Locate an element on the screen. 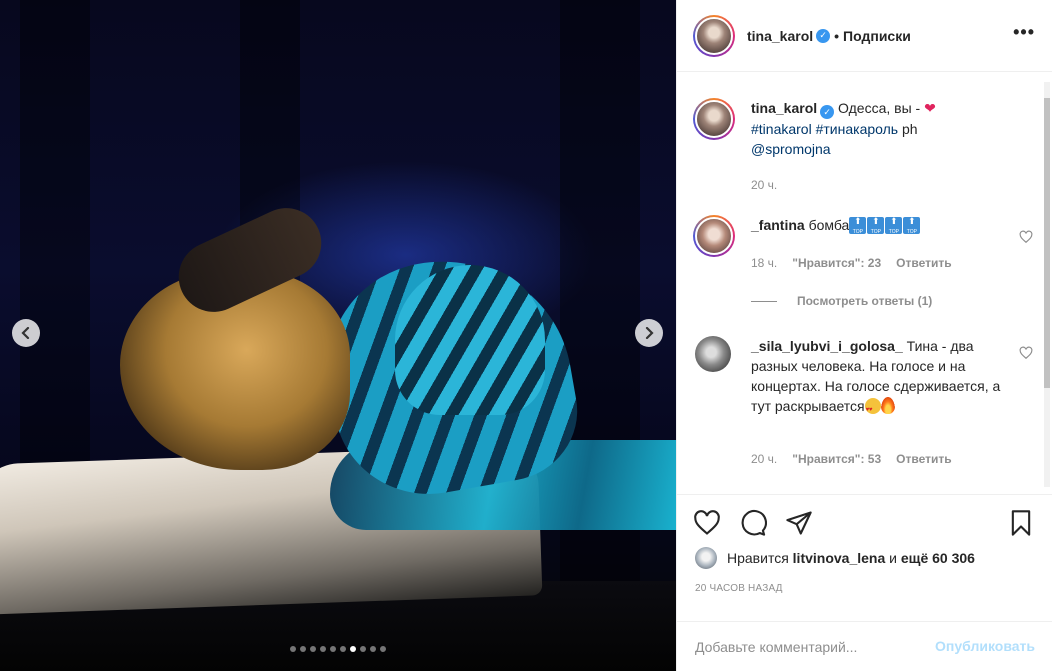 Image resolution: width=1052 pixels, height=671 pixels. scrollbar-thumb is located at coordinates (1047, 243).